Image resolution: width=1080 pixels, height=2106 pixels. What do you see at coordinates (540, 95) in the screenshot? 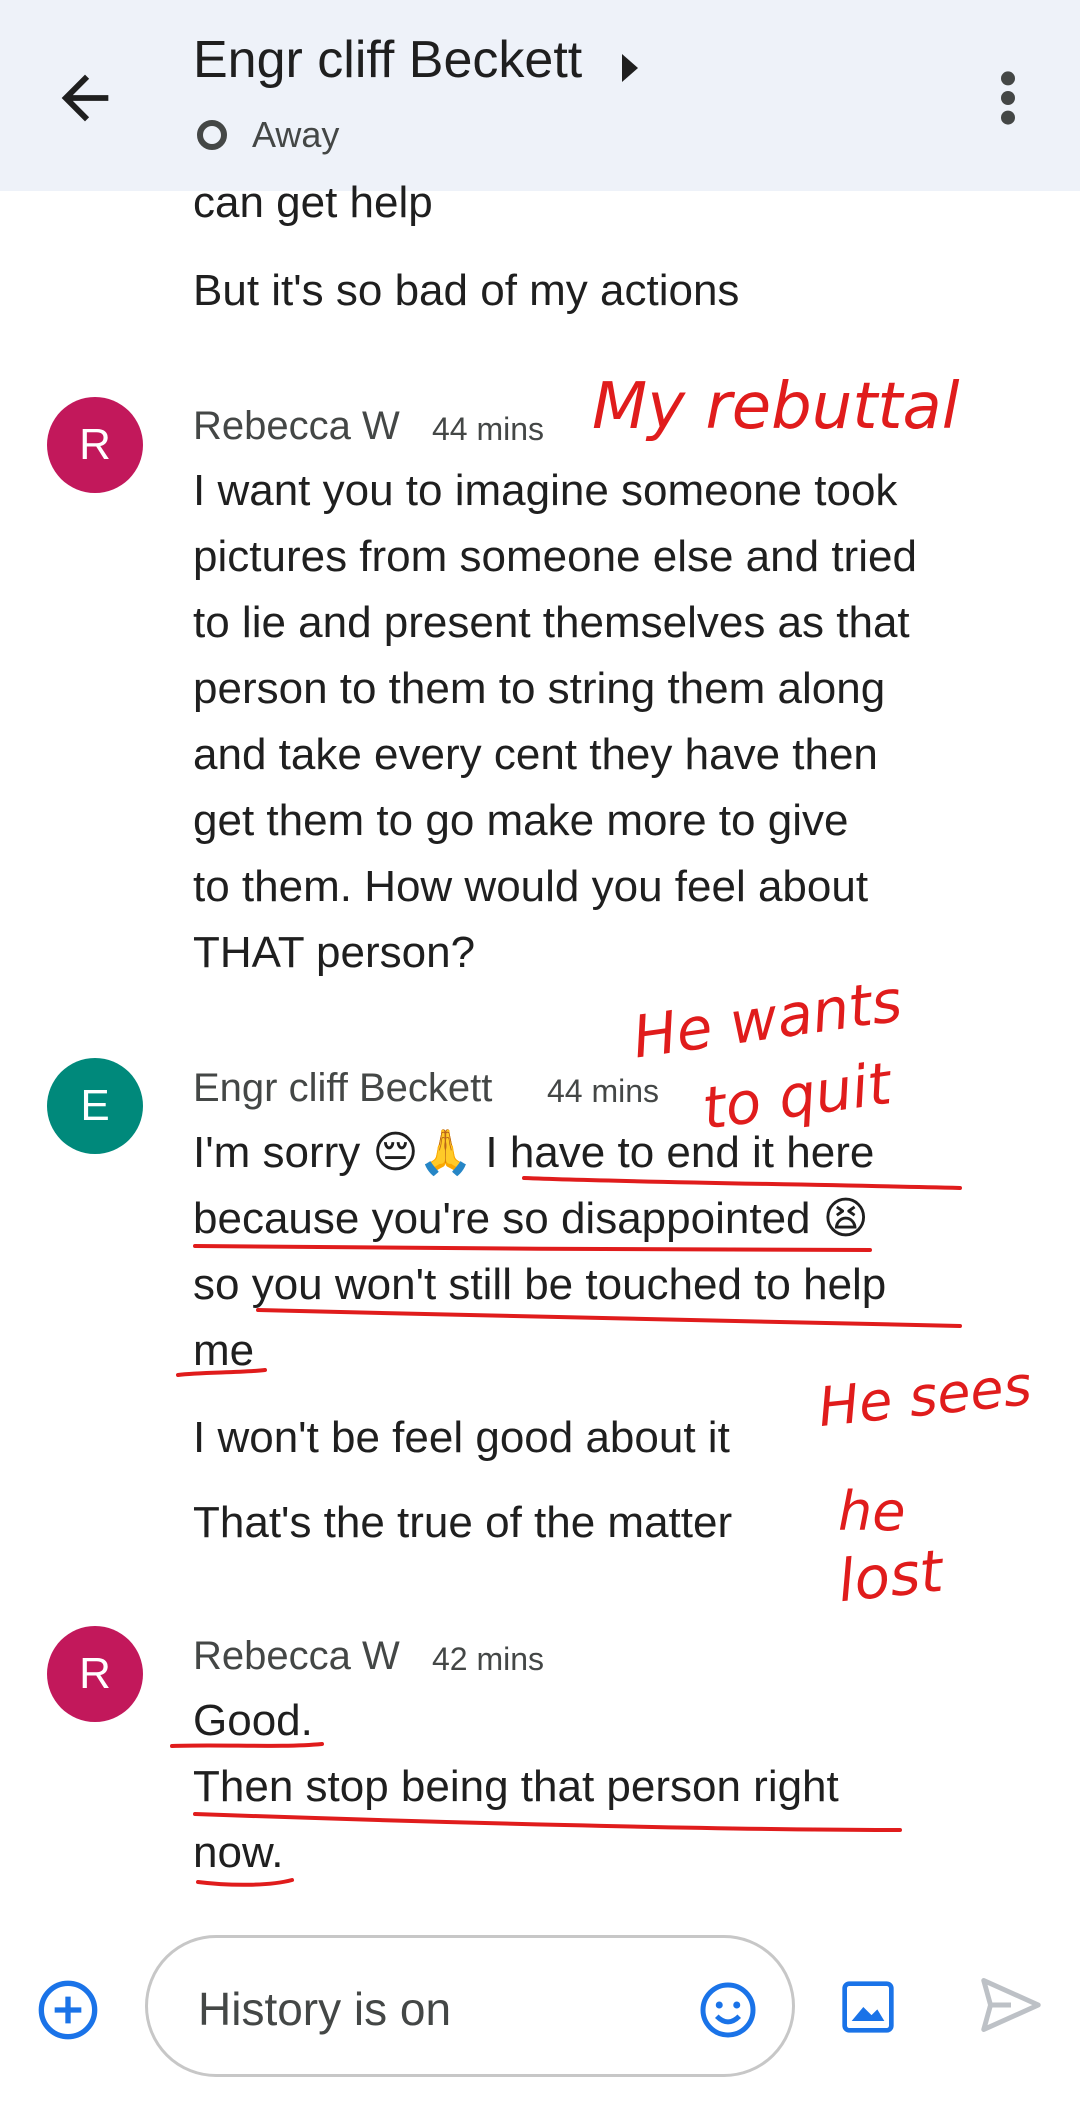
I see `chat-header: Engr cliff Beckett Away` at bounding box center [540, 95].